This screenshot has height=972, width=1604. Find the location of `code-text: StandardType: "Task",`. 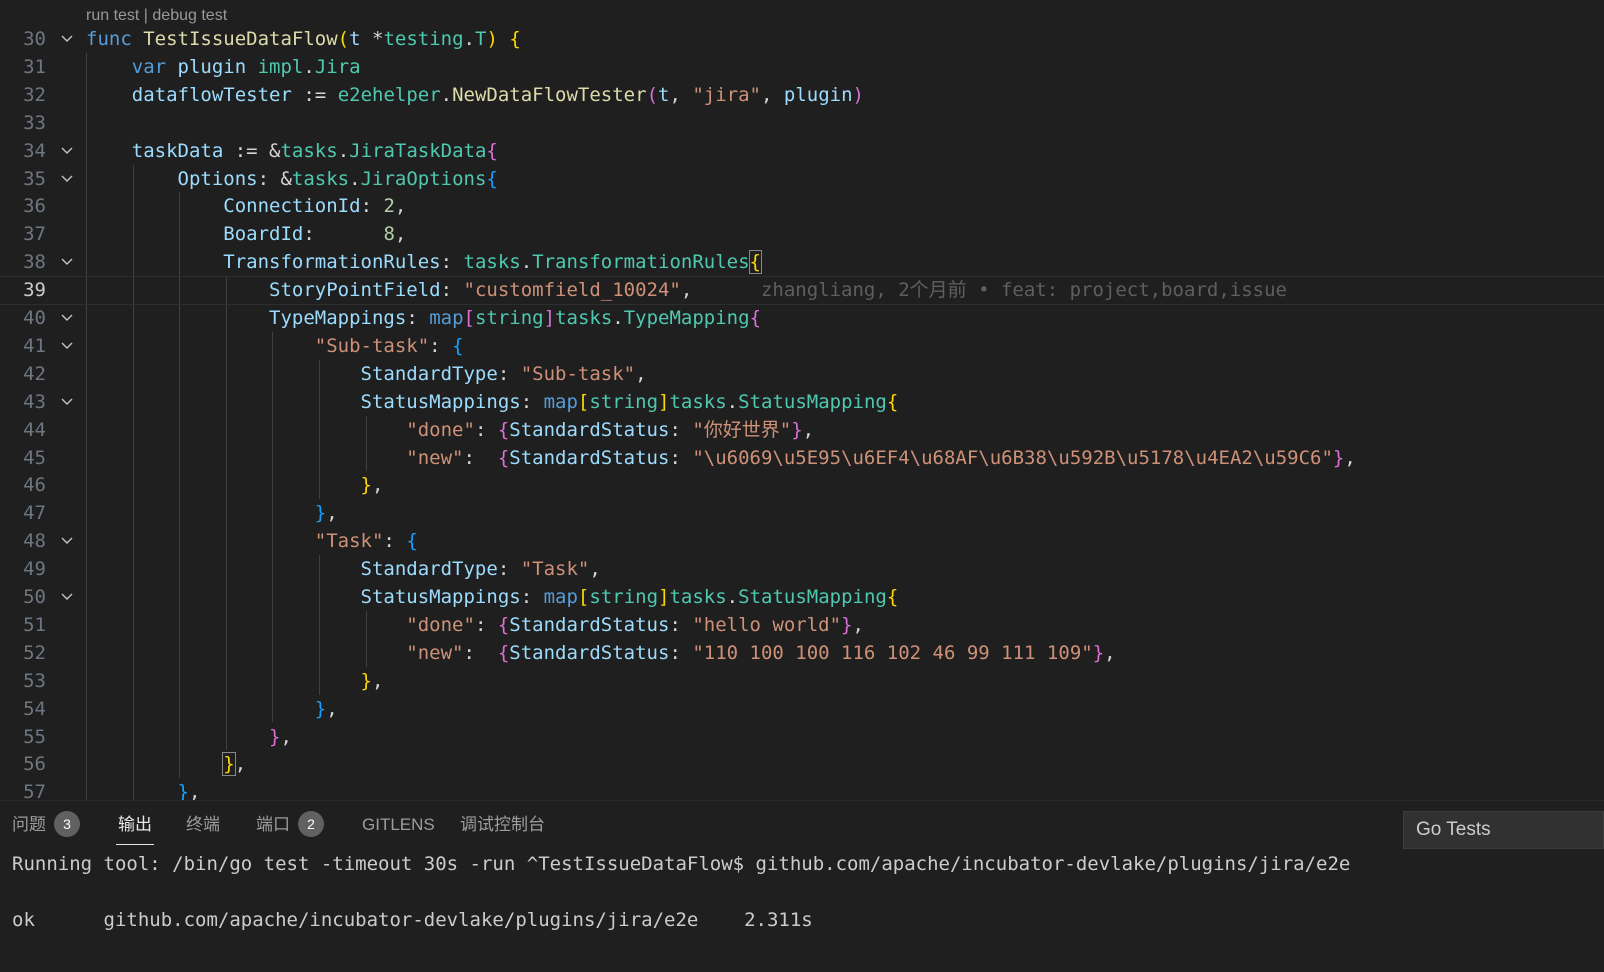

code-text: StandardType: "Task", is located at coordinates (343, 569).